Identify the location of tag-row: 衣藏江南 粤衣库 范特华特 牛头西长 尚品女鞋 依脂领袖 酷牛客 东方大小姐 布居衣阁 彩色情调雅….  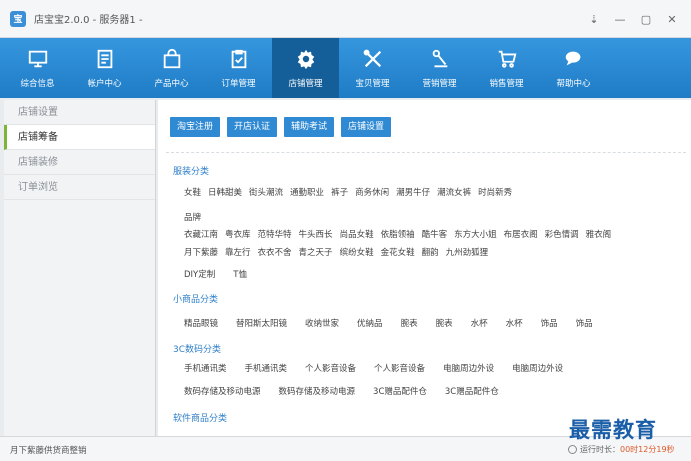
(401, 234).